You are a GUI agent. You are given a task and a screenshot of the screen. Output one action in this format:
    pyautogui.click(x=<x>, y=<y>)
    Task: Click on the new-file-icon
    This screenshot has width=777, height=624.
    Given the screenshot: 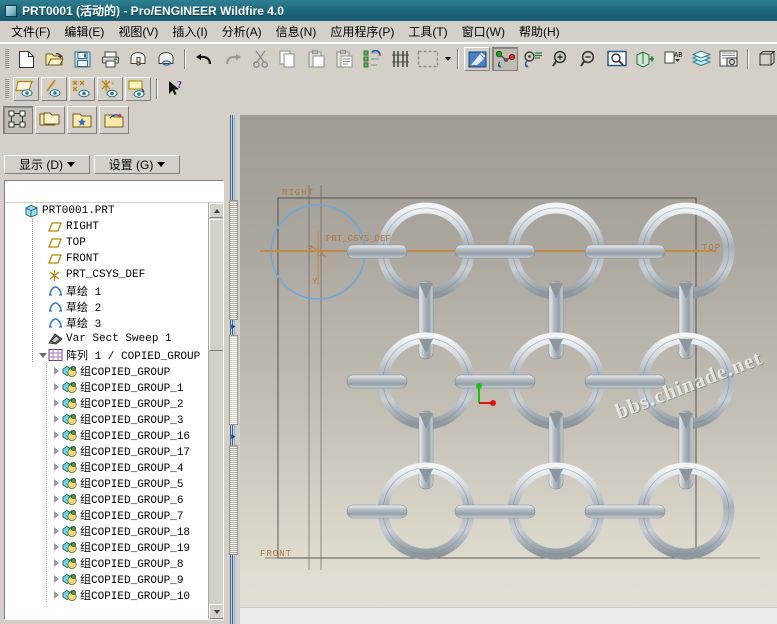 What is the action you would take?
    pyautogui.click(x=26, y=59)
    